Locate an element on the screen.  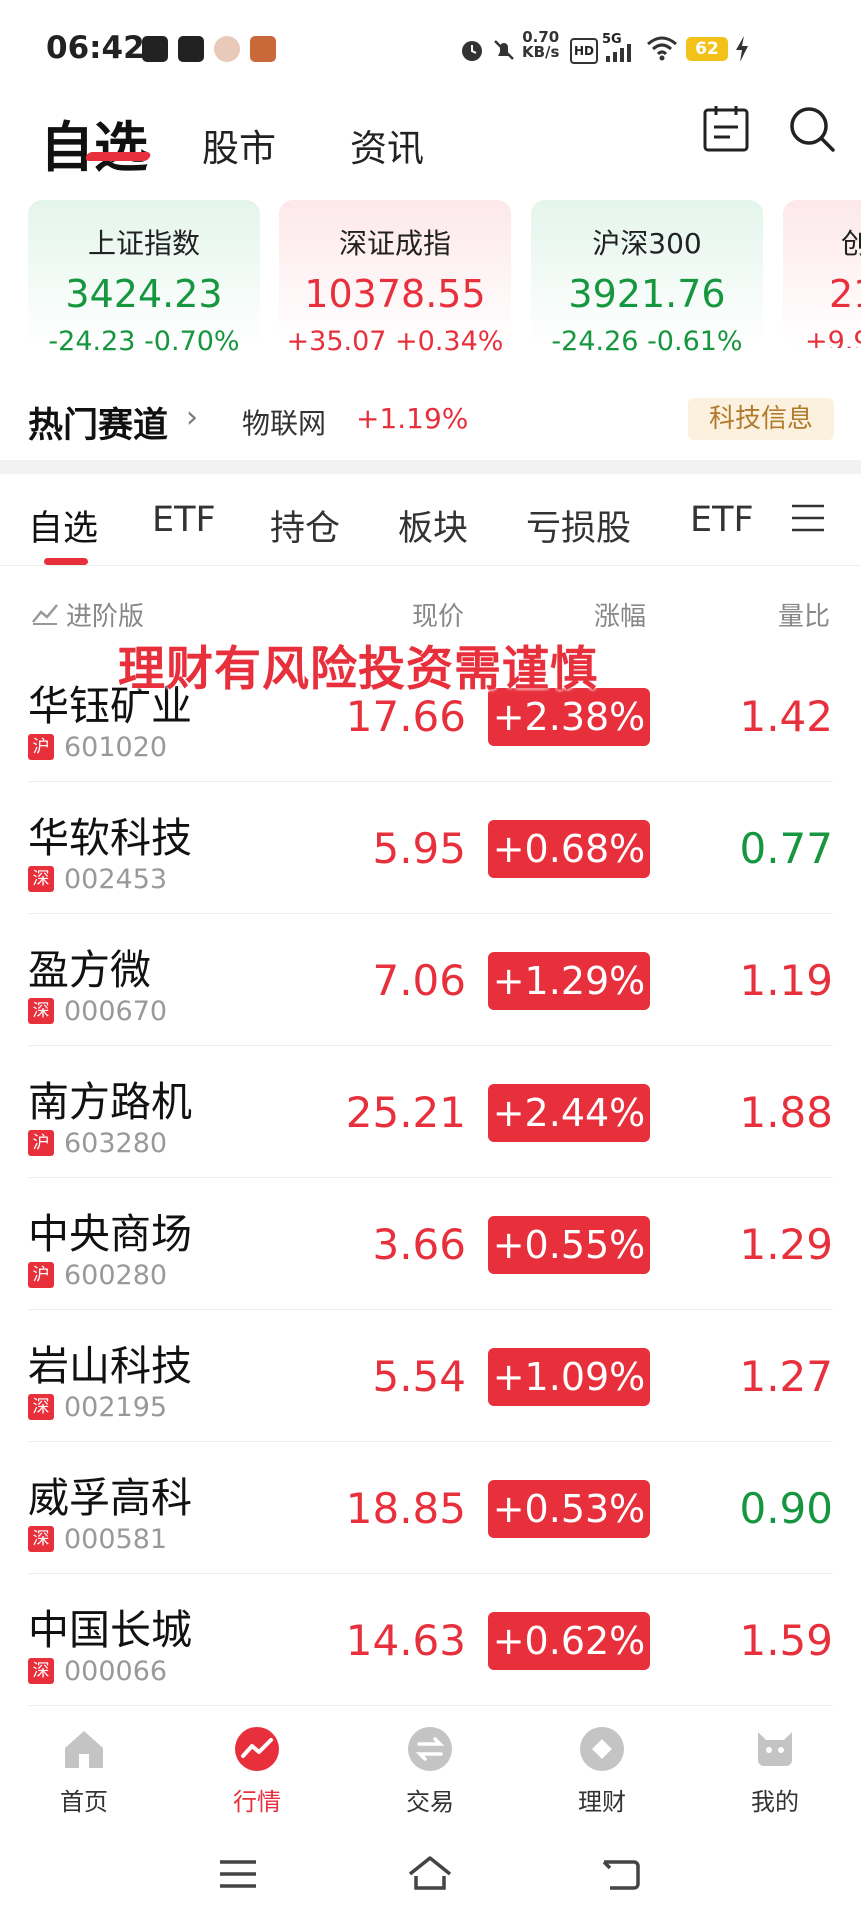
index-change: -24.23 -0.70% is located at coordinates (144, 341).